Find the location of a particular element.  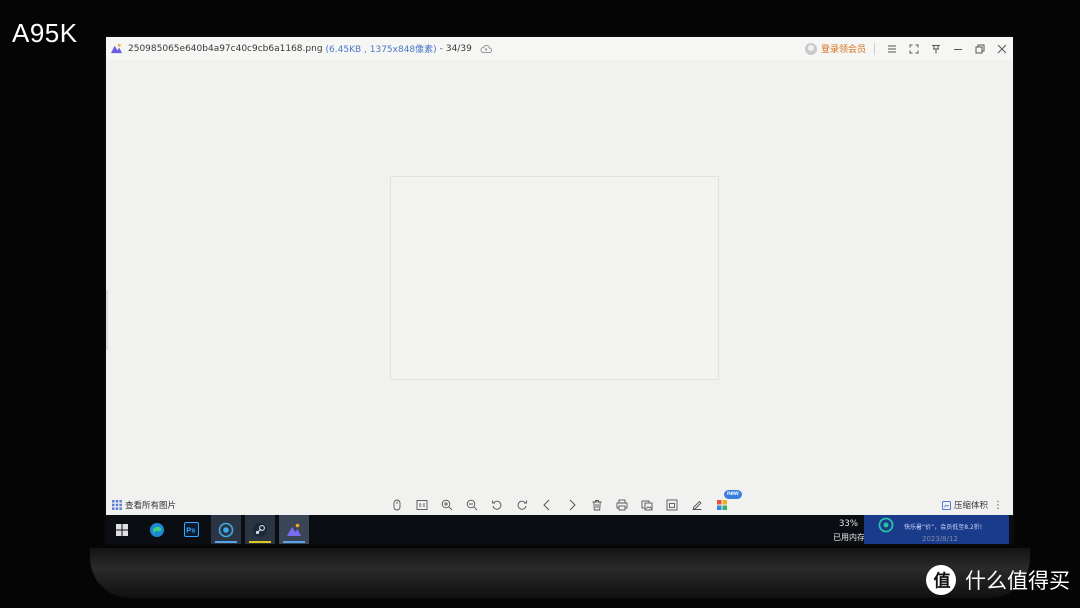

login-button: 登录领会员 is located at coordinates (835, 48).